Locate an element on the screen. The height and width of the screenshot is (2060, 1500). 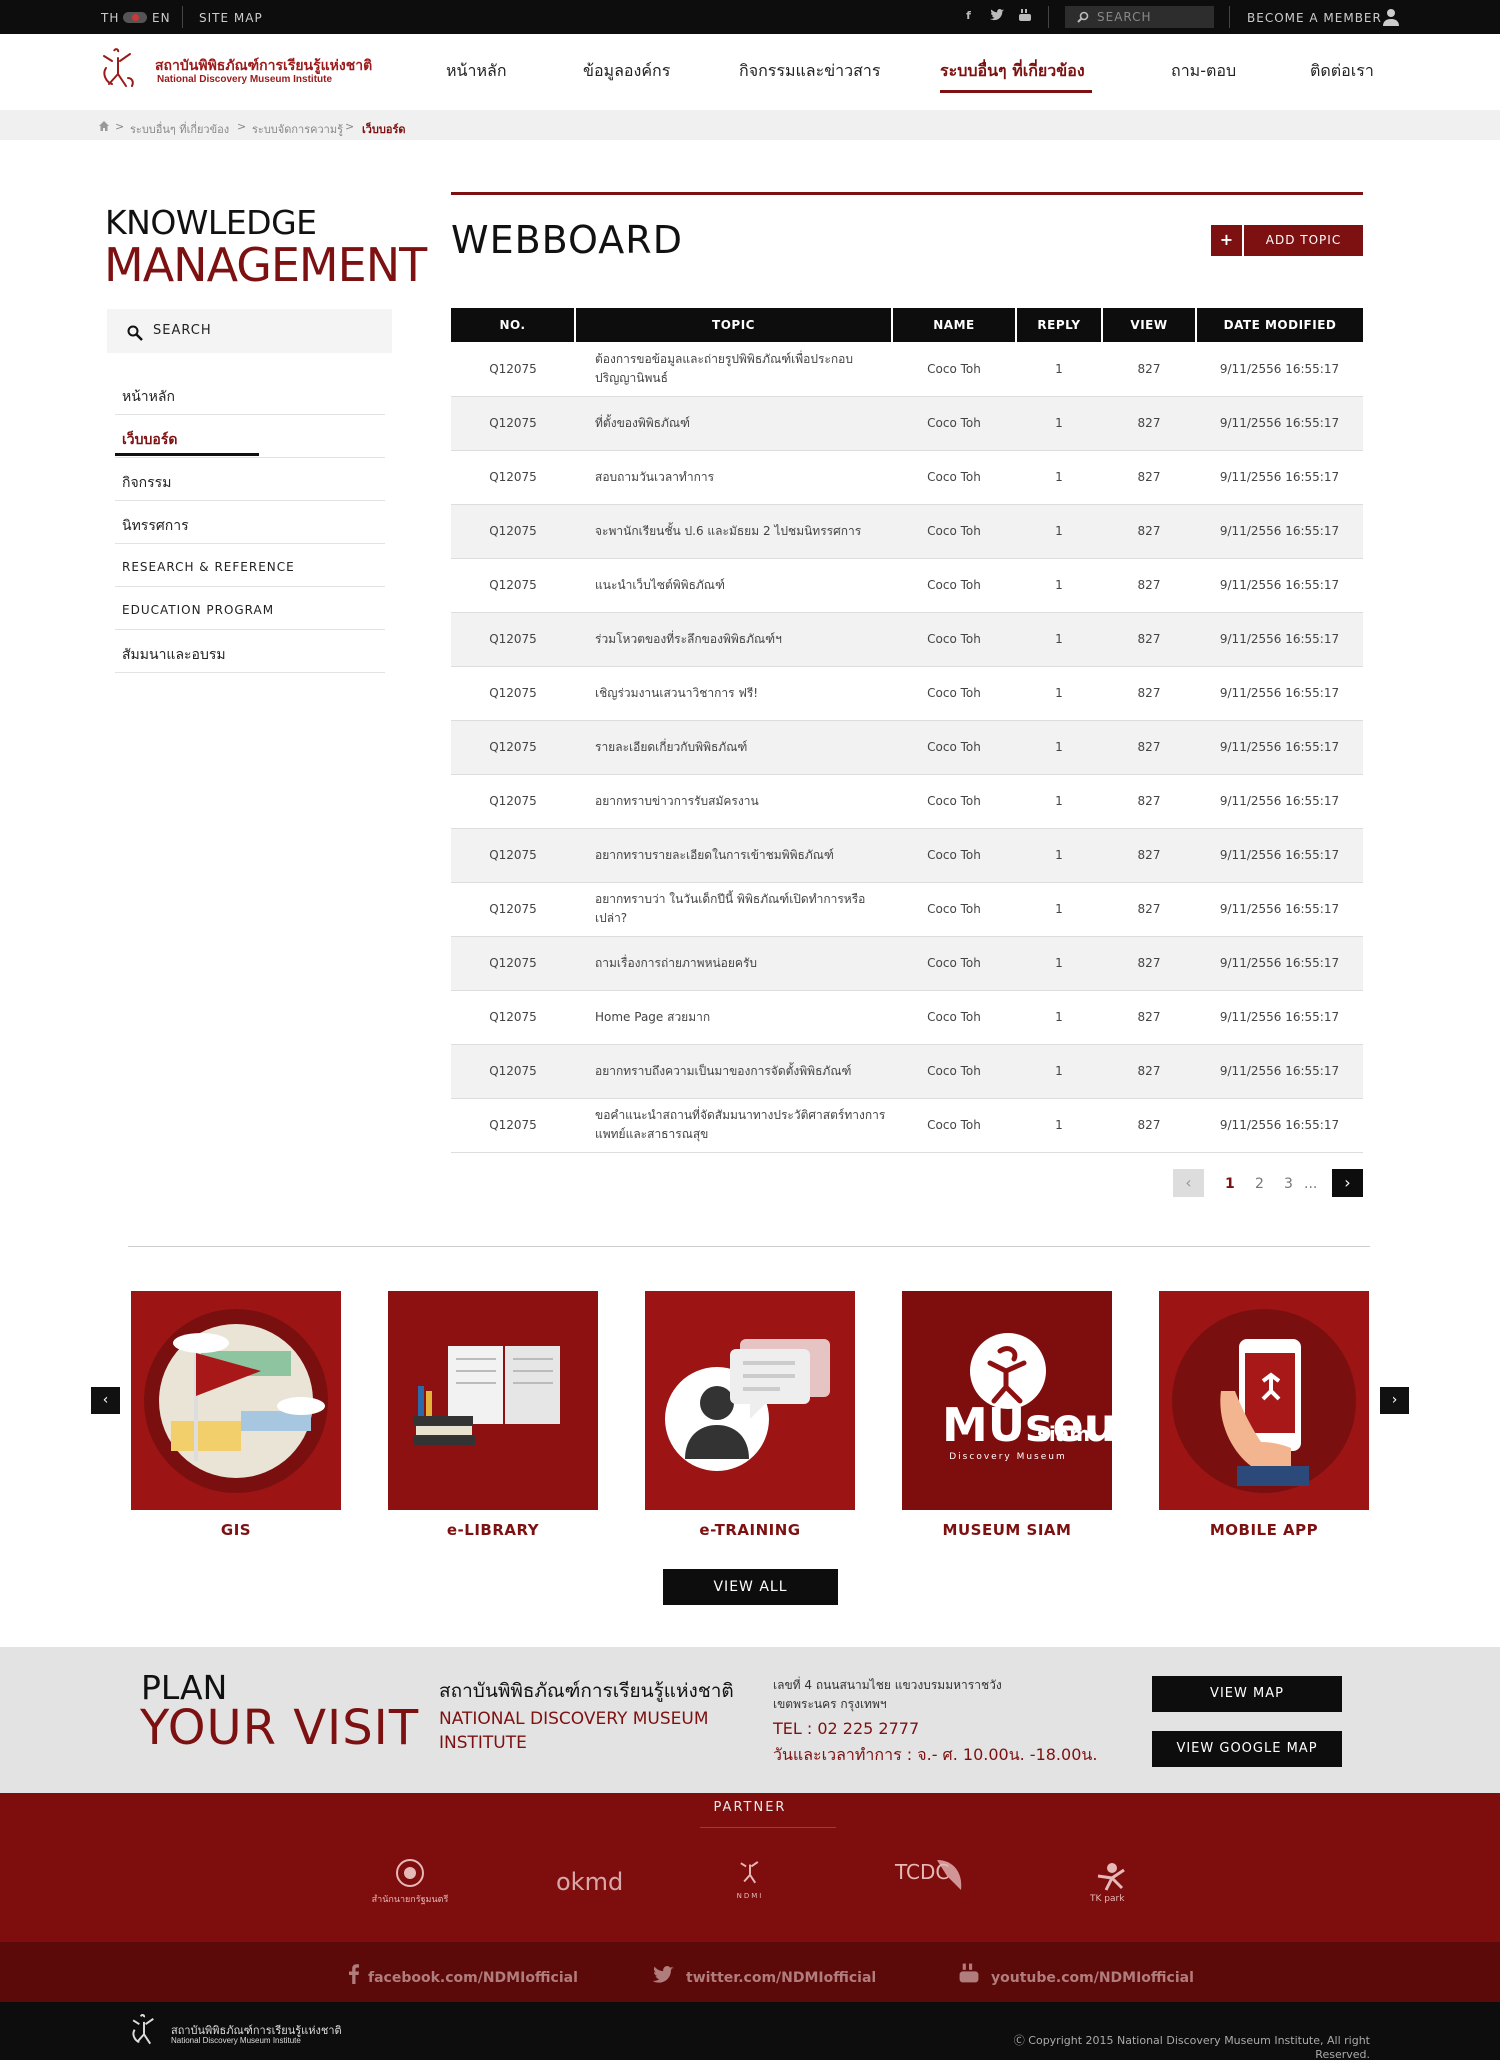
carousel-prev-button: ‹ is located at coordinates (105, 1400).